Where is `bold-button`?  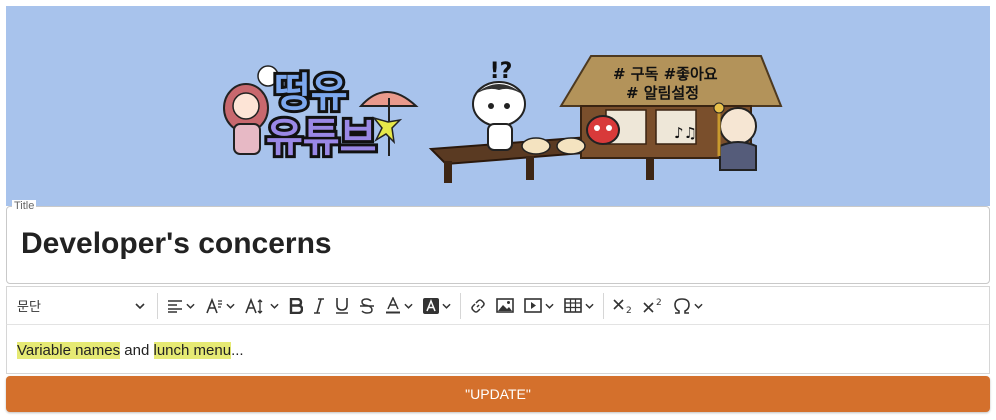
bold-button is located at coordinates (296, 306).